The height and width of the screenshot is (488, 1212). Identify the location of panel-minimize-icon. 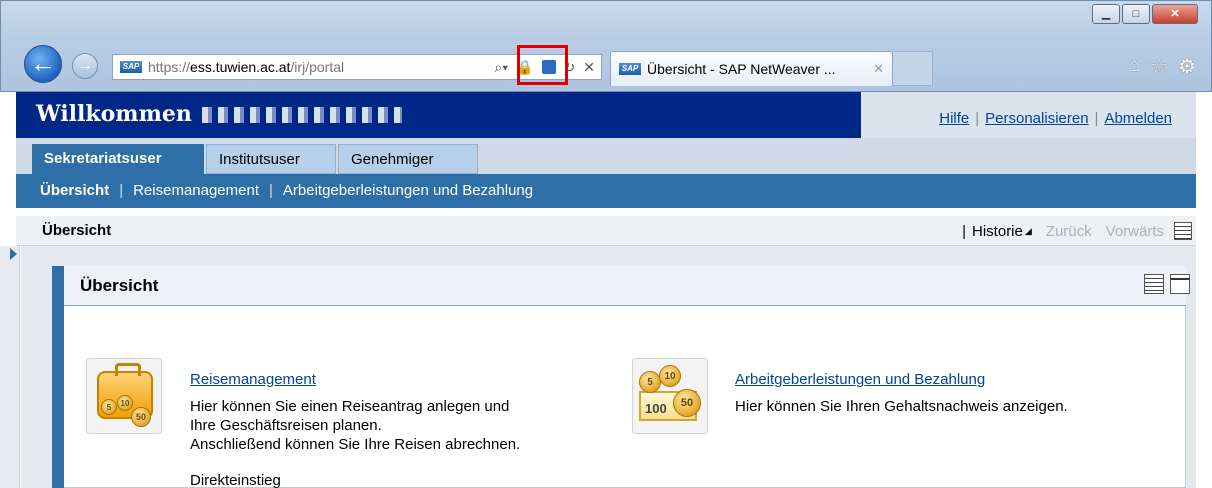
(1180, 284).